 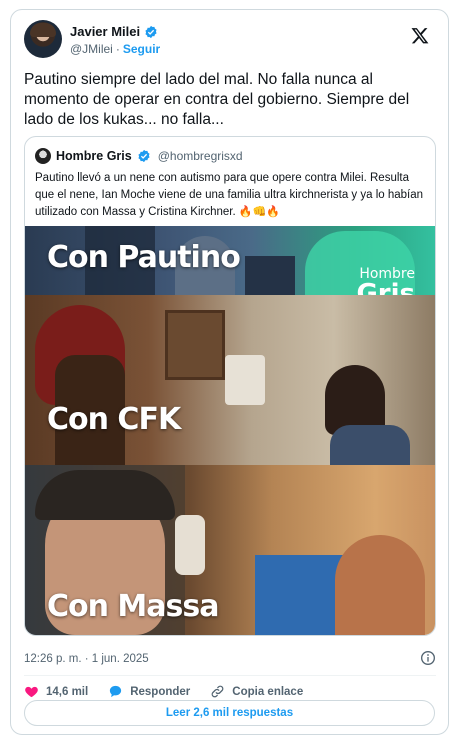 What do you see at coordinates (160, 691) in the screenshot?
I see `reply-label: Responder` at bounding box center [160, 691].